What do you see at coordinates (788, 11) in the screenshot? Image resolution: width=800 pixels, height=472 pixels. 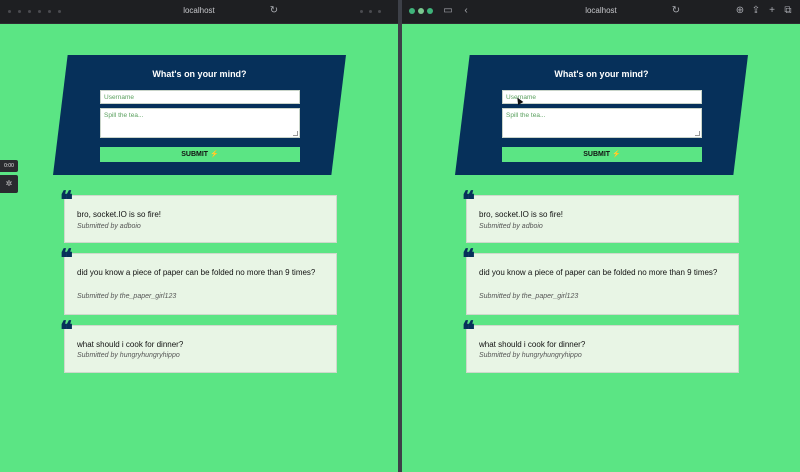 I see `tabs-icon: ⧉` at bounding box center [788, 11].